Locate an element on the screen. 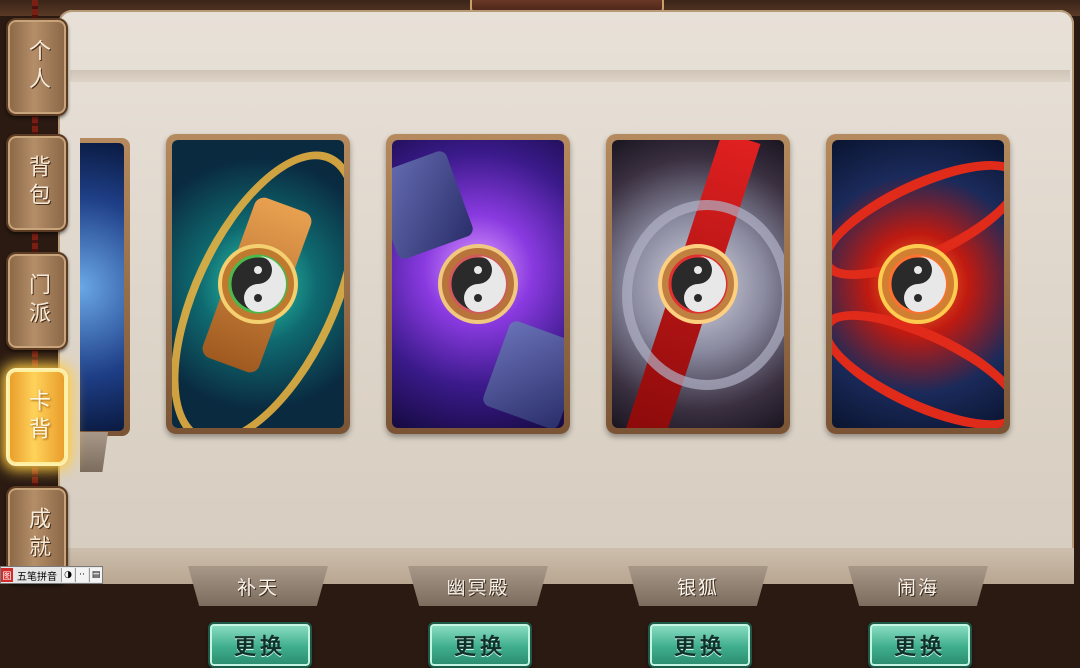 The image size is (1080, 668). tab-label: 成就 is located at coordinates (37, 535).